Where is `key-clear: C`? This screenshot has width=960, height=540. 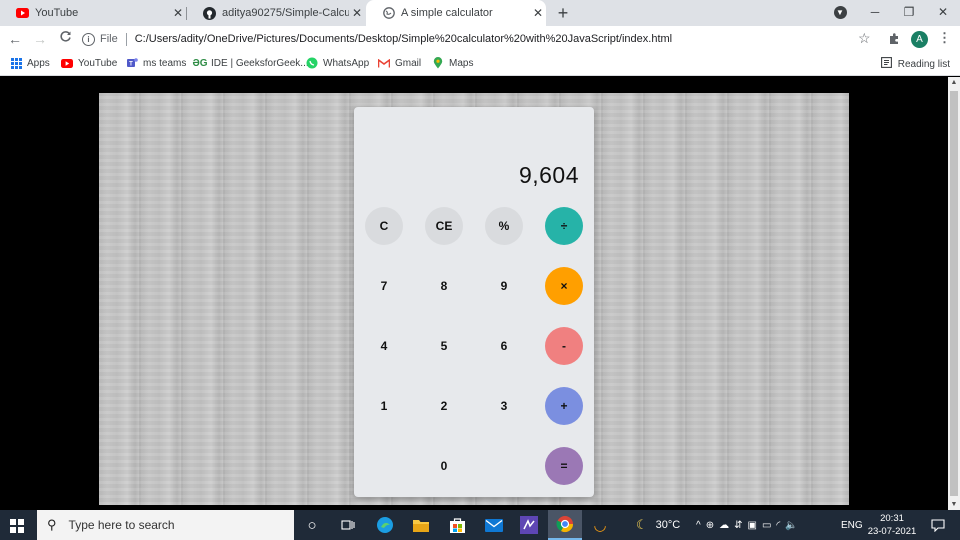 key-clear: C is located at coordinates (384, 226).